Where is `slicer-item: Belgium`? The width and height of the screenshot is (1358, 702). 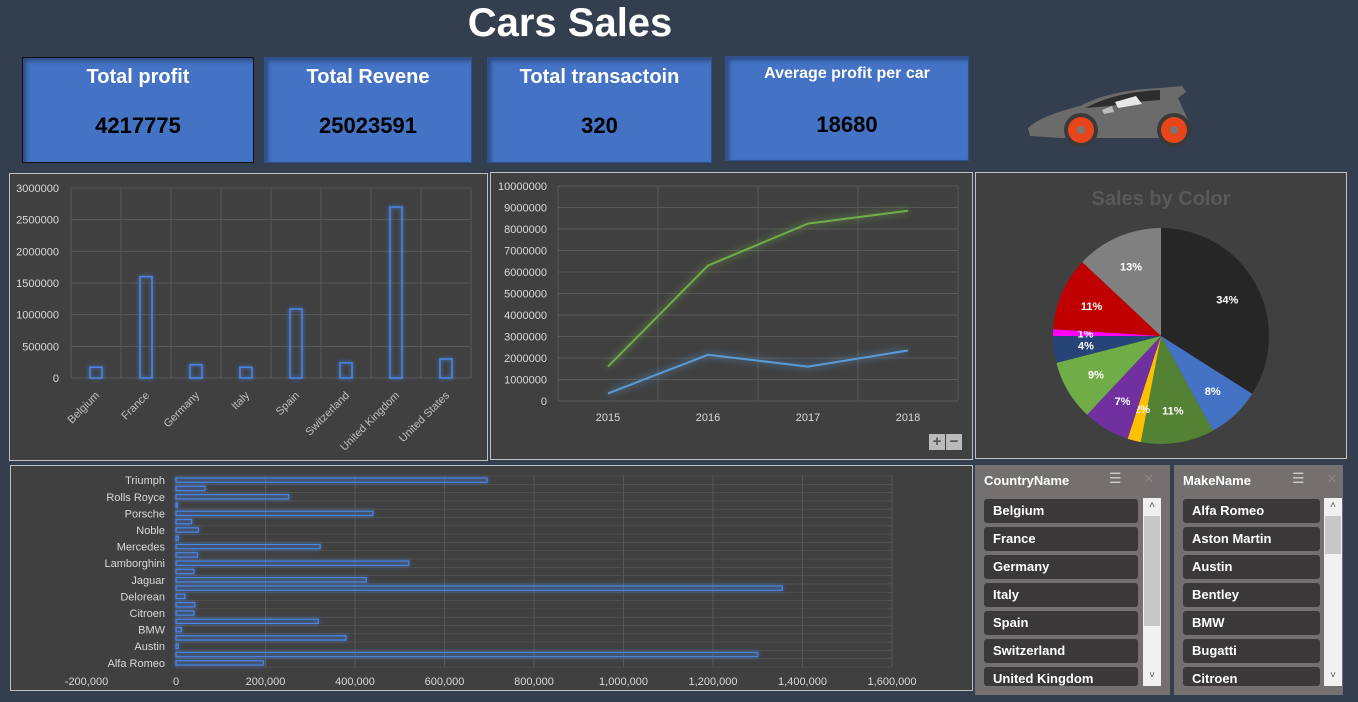
slicer-item: Belgium is located at coordinates (1061, 511).